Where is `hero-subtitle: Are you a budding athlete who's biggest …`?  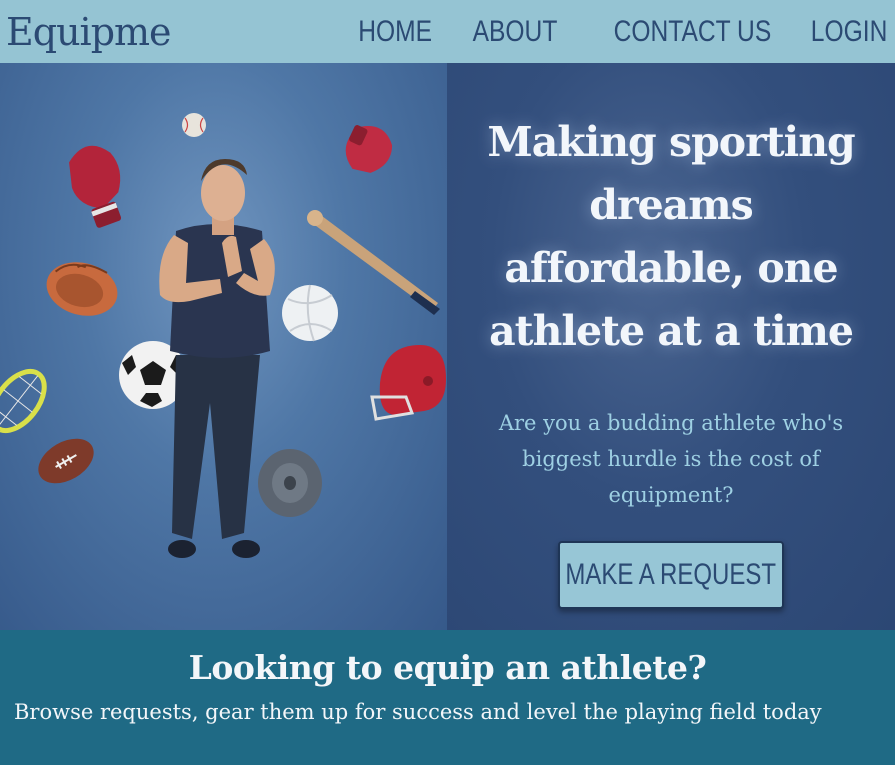 hero-subtitle: Are you a budding athlete who's biggest … is located at coordinates (671, 459).